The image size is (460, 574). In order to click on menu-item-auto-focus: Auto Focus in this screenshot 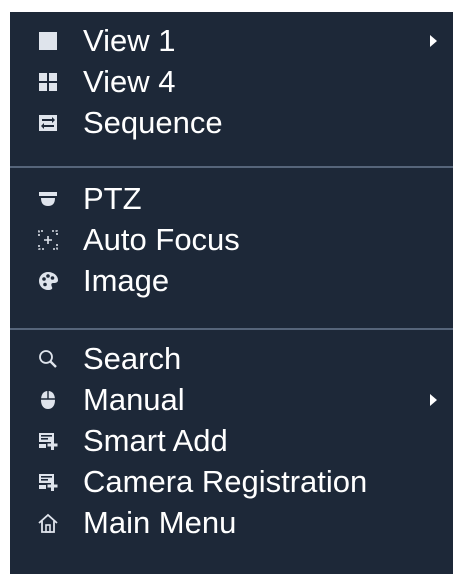, I will do `click(231, 240)`.